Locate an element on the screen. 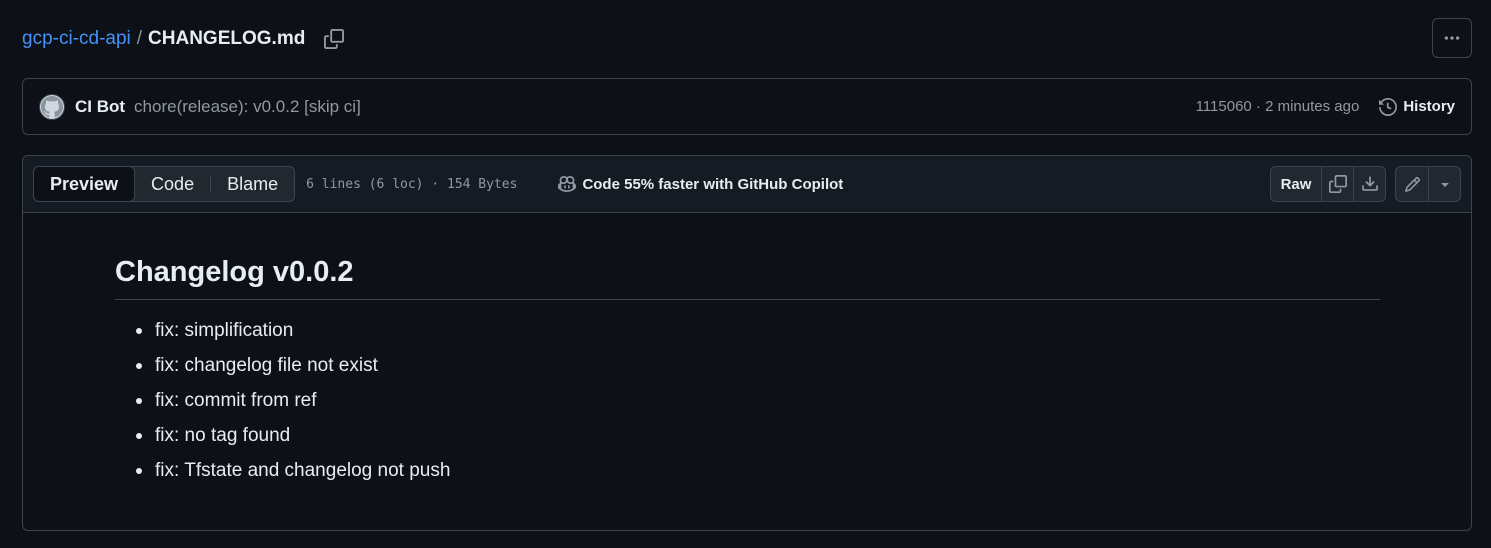 The image size is (1491, 548). pencil-icon is located at coordinates (1412, 184).